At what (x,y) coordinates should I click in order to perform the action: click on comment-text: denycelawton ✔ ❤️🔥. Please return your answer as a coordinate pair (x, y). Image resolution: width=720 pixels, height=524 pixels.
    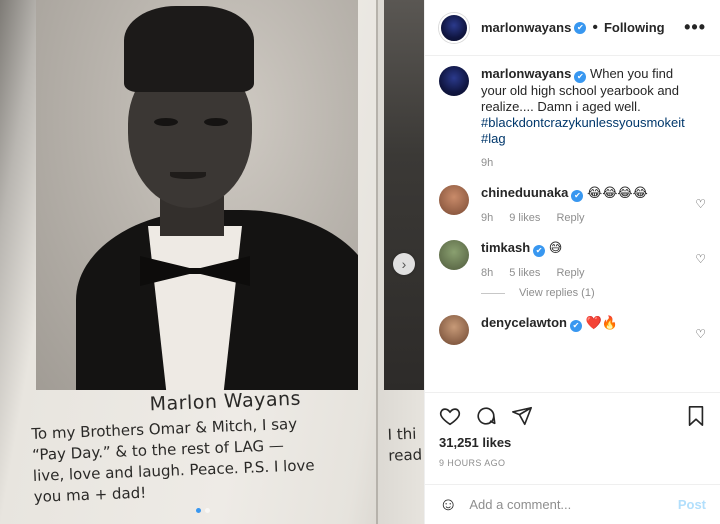
    Looking at the image, I should click on (584, 323).